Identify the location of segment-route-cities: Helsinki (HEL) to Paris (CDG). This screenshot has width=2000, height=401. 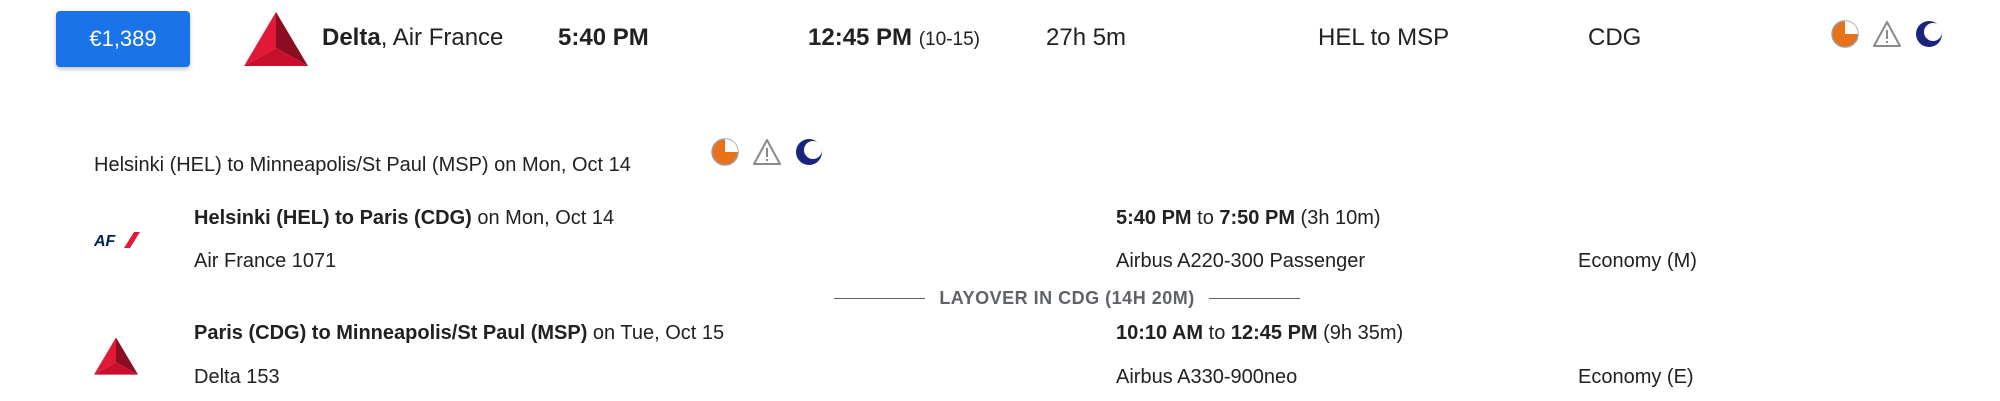
(333, 218).